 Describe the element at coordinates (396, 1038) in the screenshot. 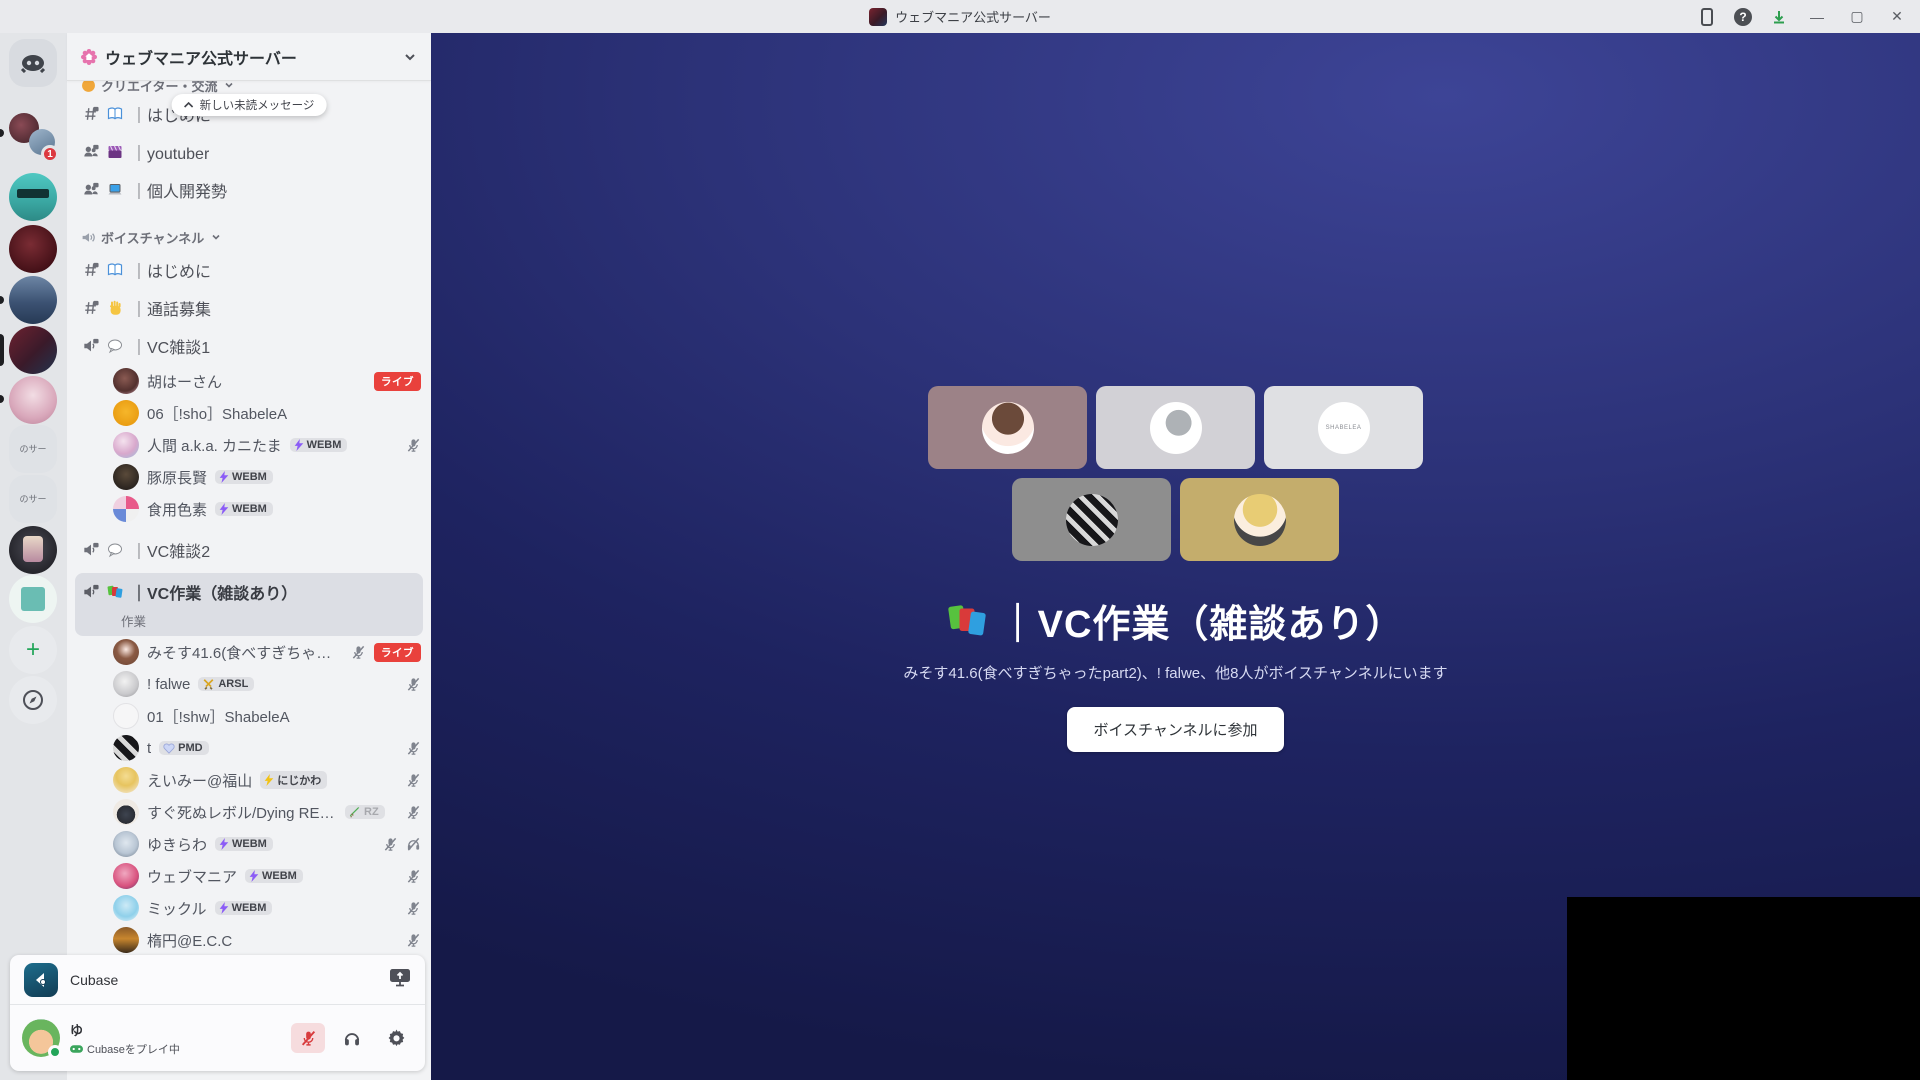

I see `settings-gear-icon` at that location.